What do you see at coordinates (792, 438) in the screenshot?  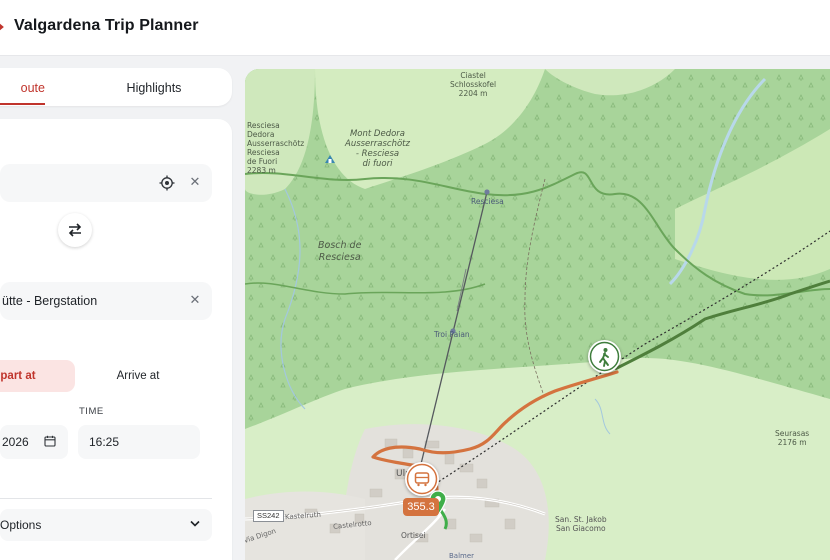 I see `peak-label-seurasas: Seurasas 2176 m` at bounding box center [792, 438].